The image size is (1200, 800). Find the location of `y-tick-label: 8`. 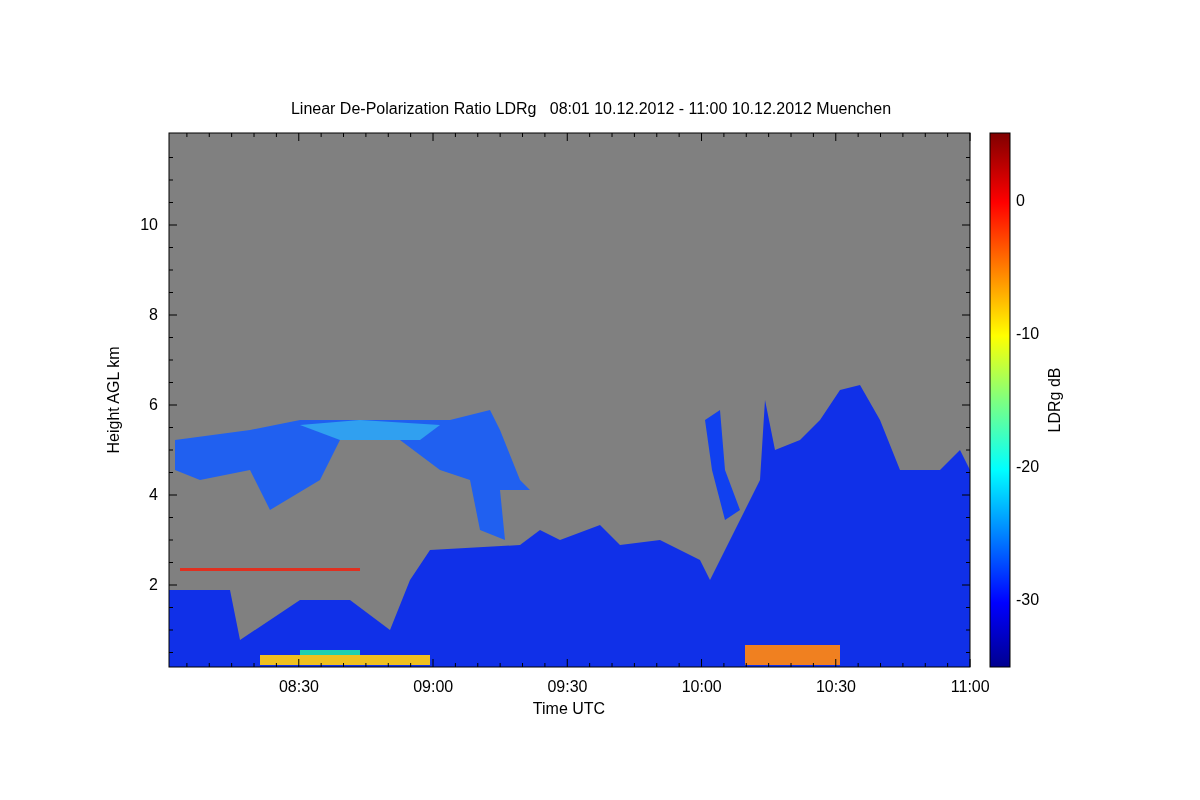

y-tick-label: 8 is located at coordinates (153, 314).